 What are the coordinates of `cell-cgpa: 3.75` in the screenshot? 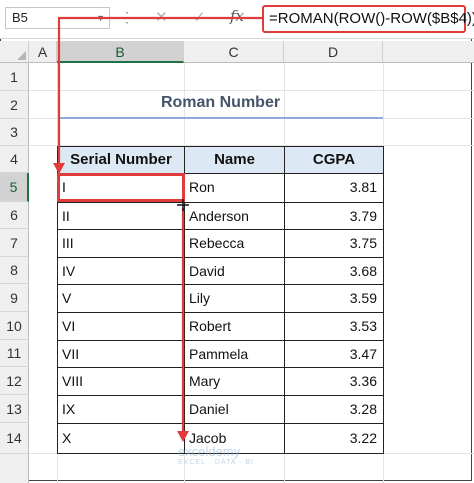 It's located at (334, 243).